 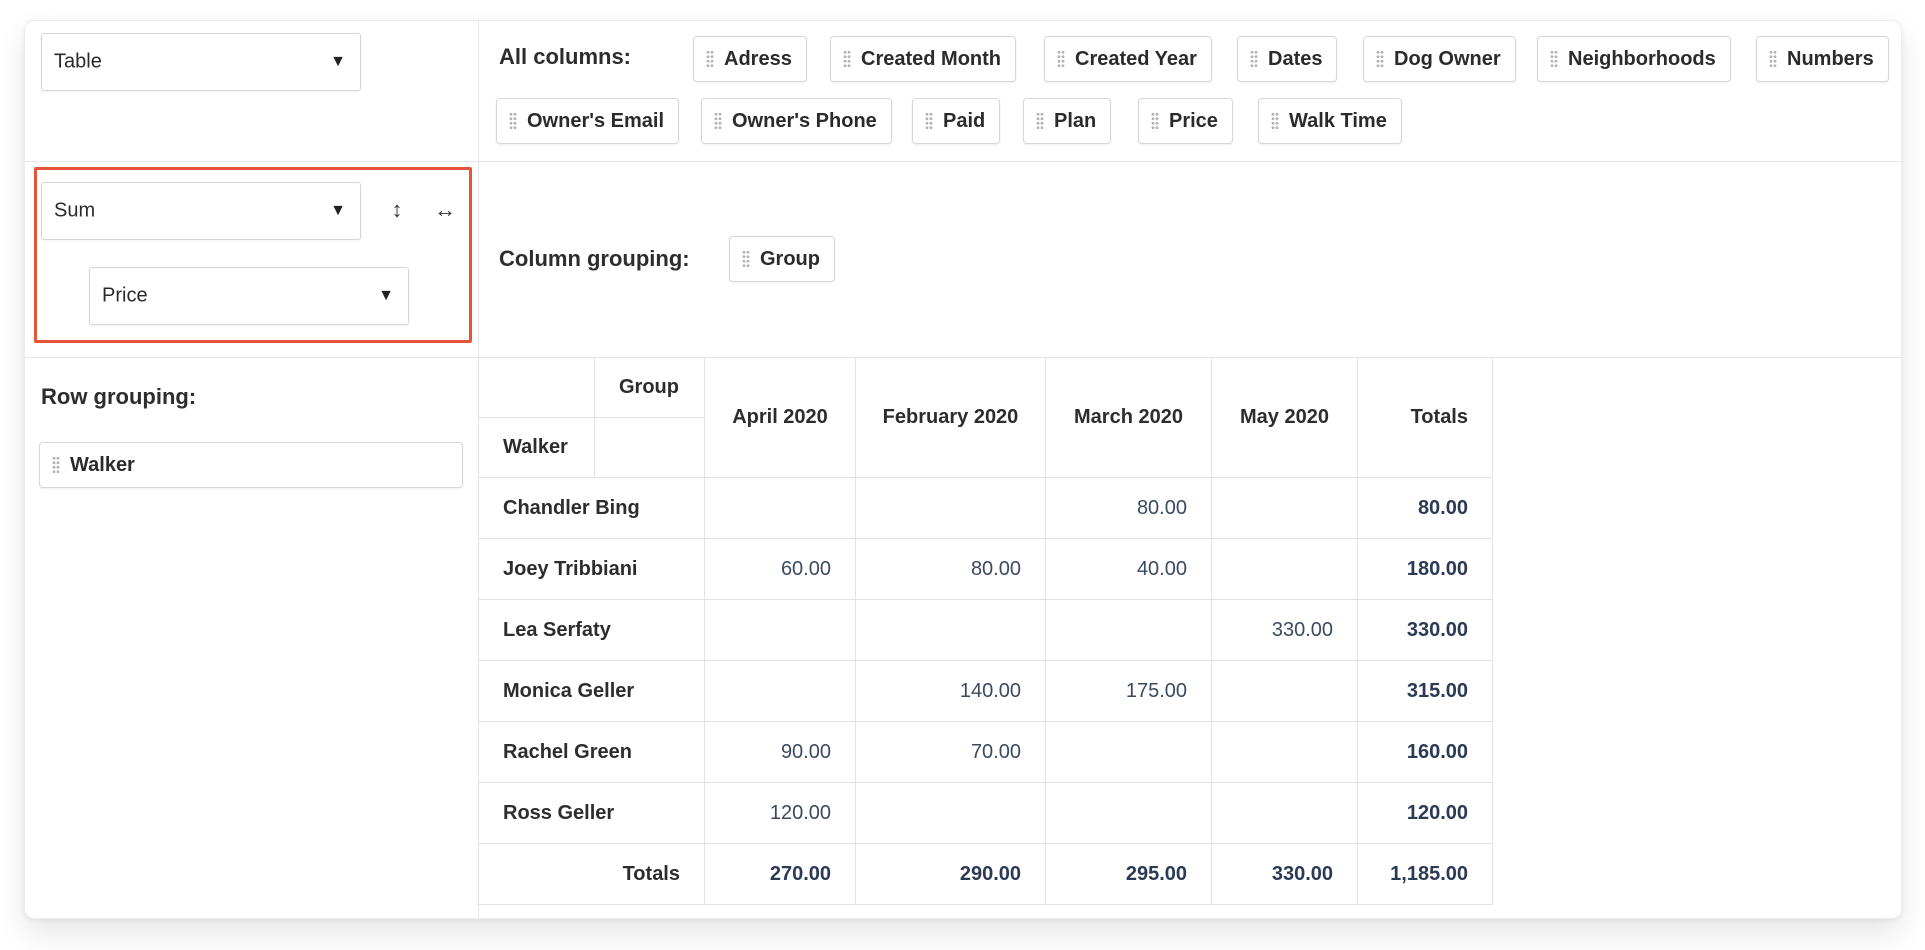 What do you see at coordinates (445, 210) in the screenshot?
I see `column-order-toggle-icon: ↔` at bounding box center [445, 210].